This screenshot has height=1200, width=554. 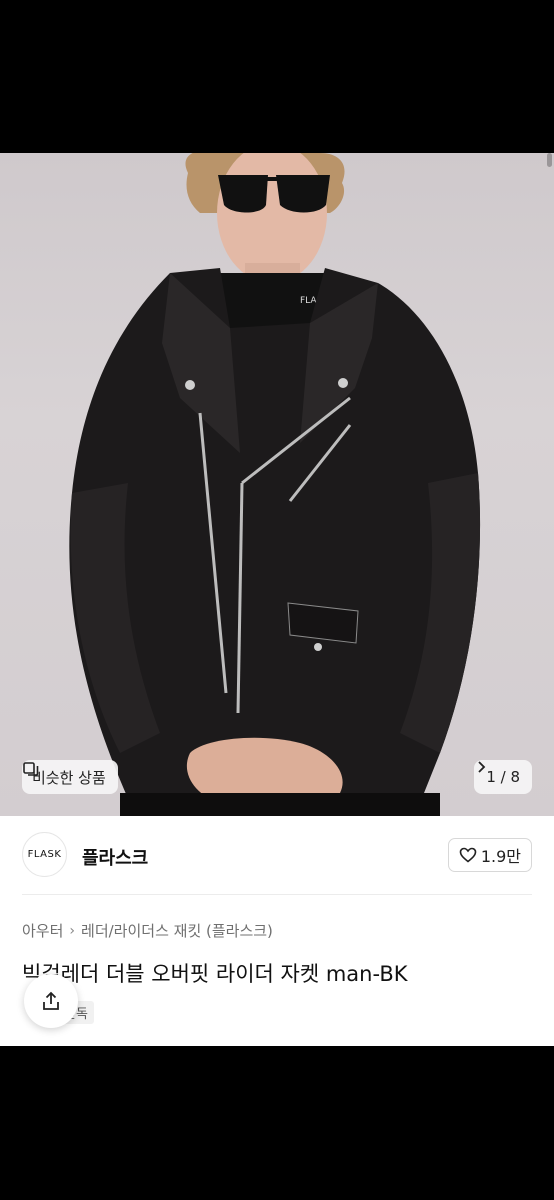 What do you see at coordinates (115, 857) in the screenshot?
I see `shop-name: 플라스크` at bounding box center [115, 857].